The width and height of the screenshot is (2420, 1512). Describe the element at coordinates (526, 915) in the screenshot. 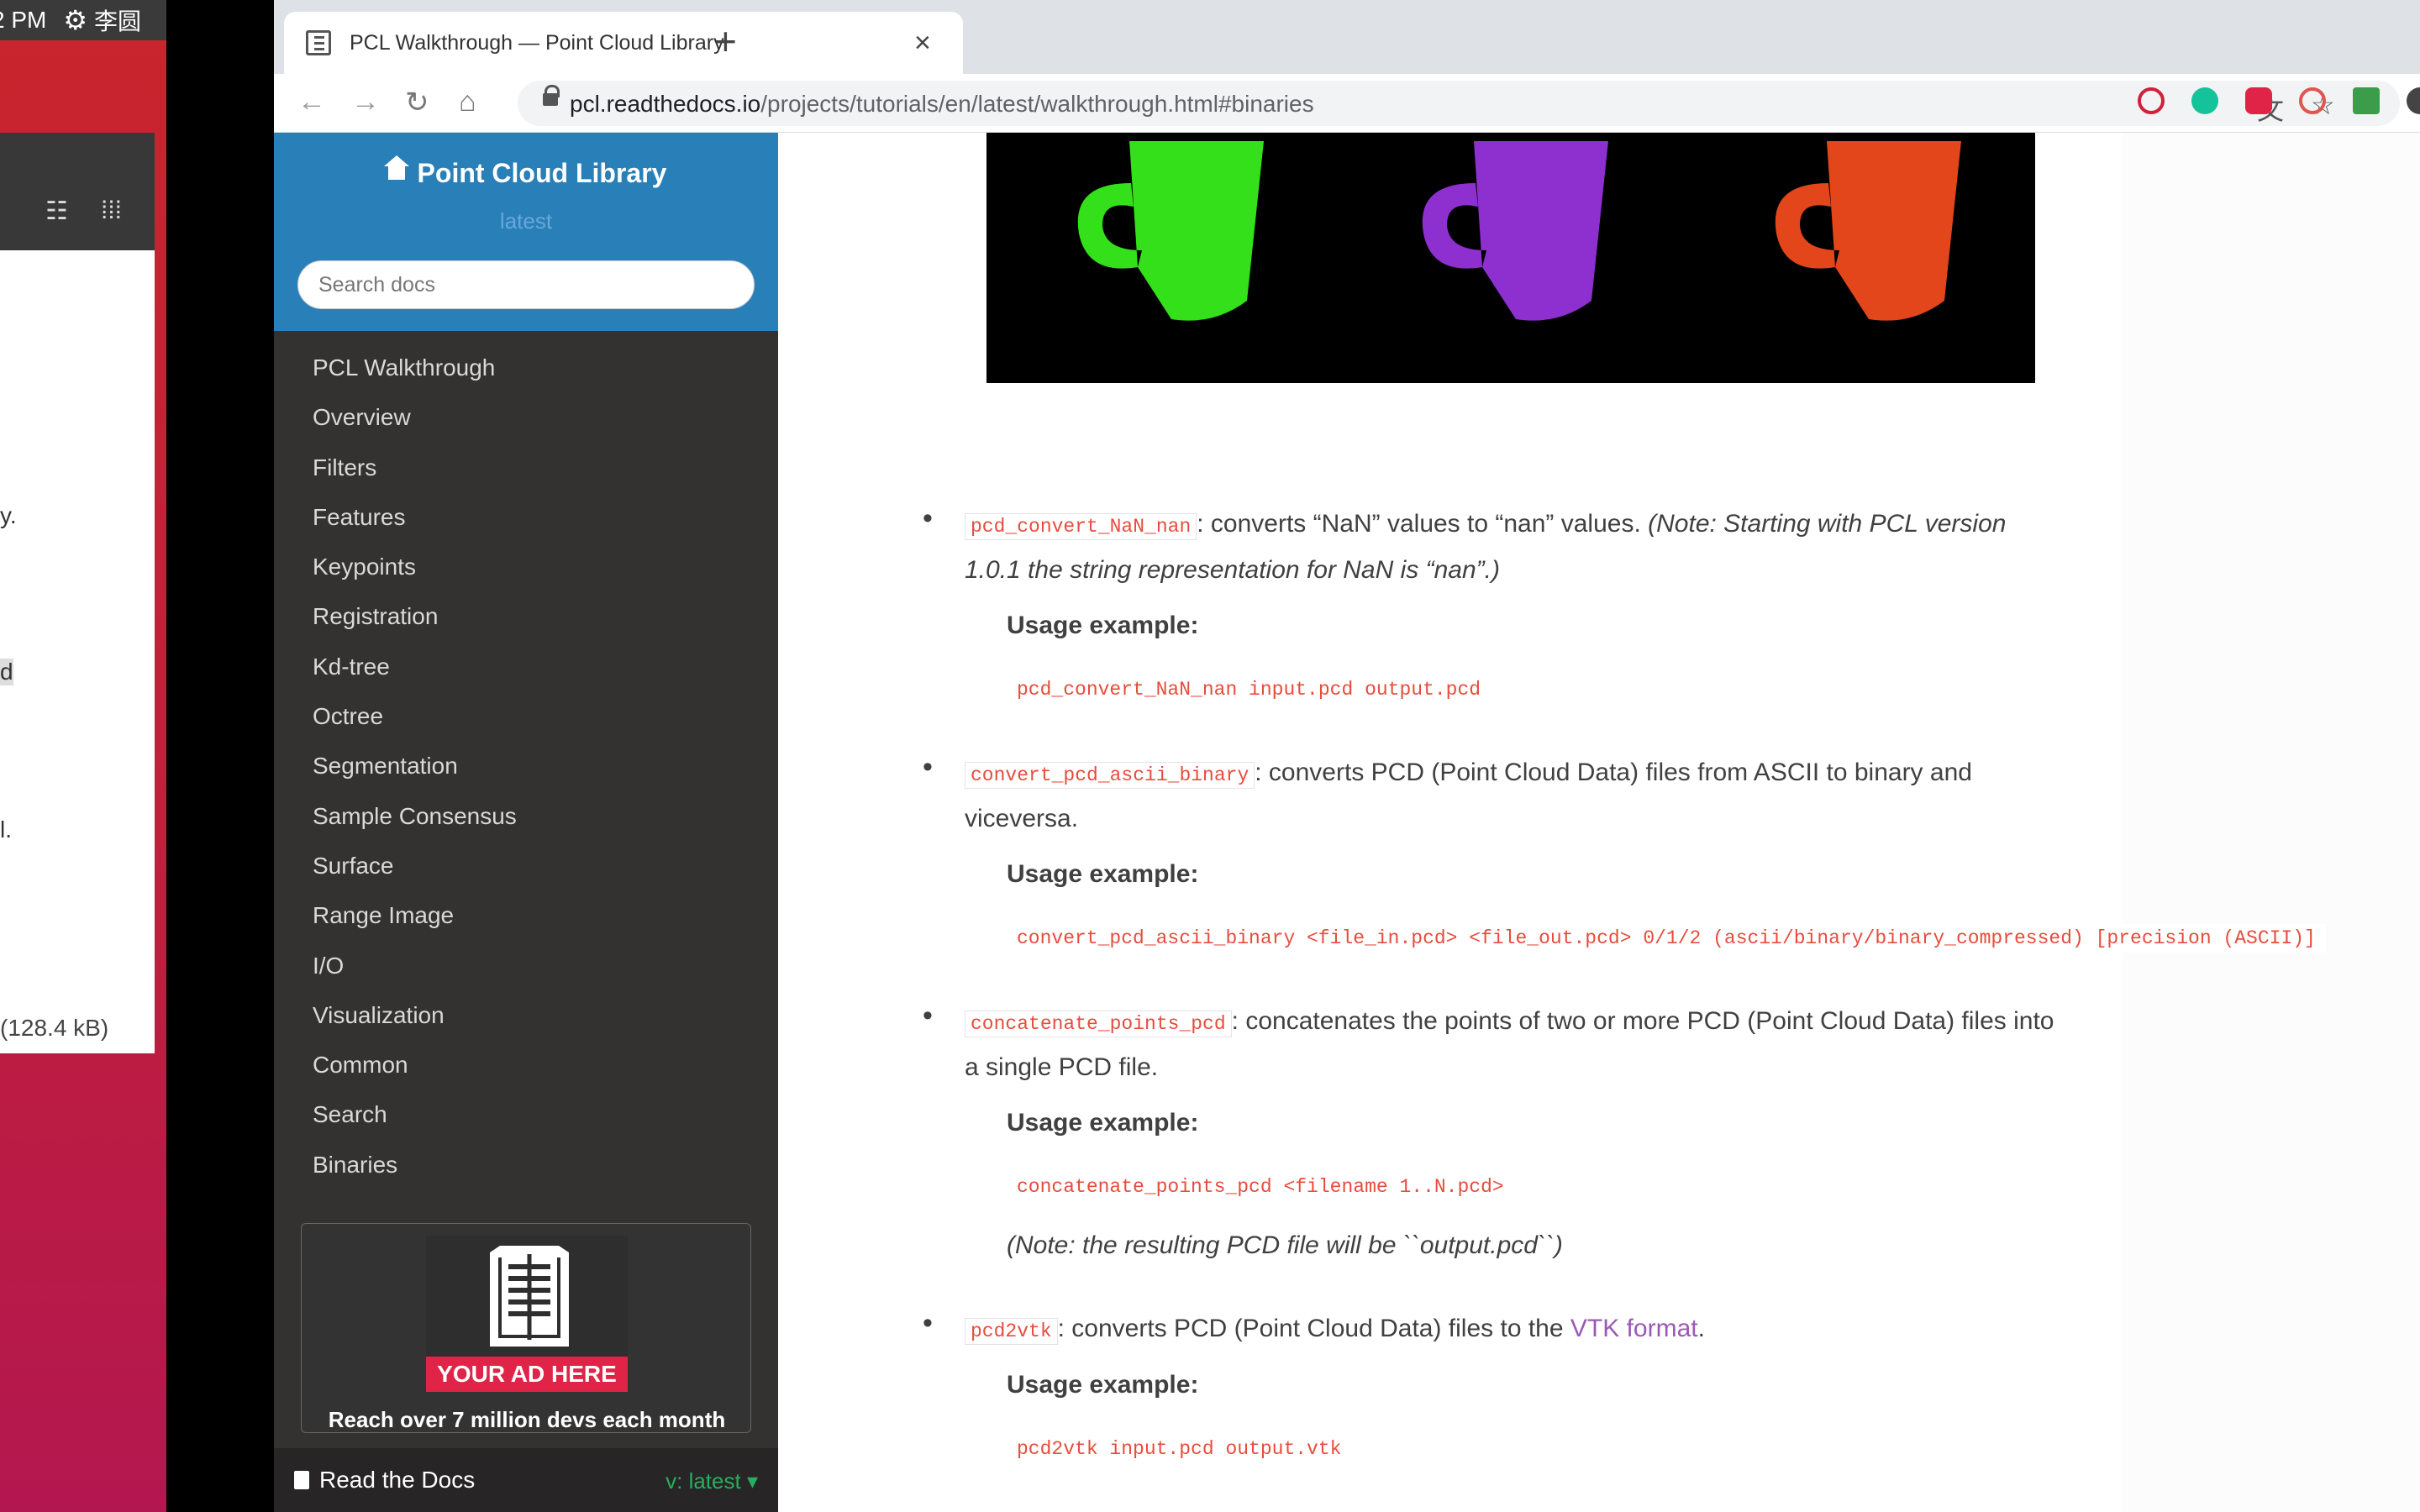

I see `sidebar-item-range-image: Range Image` at that location.